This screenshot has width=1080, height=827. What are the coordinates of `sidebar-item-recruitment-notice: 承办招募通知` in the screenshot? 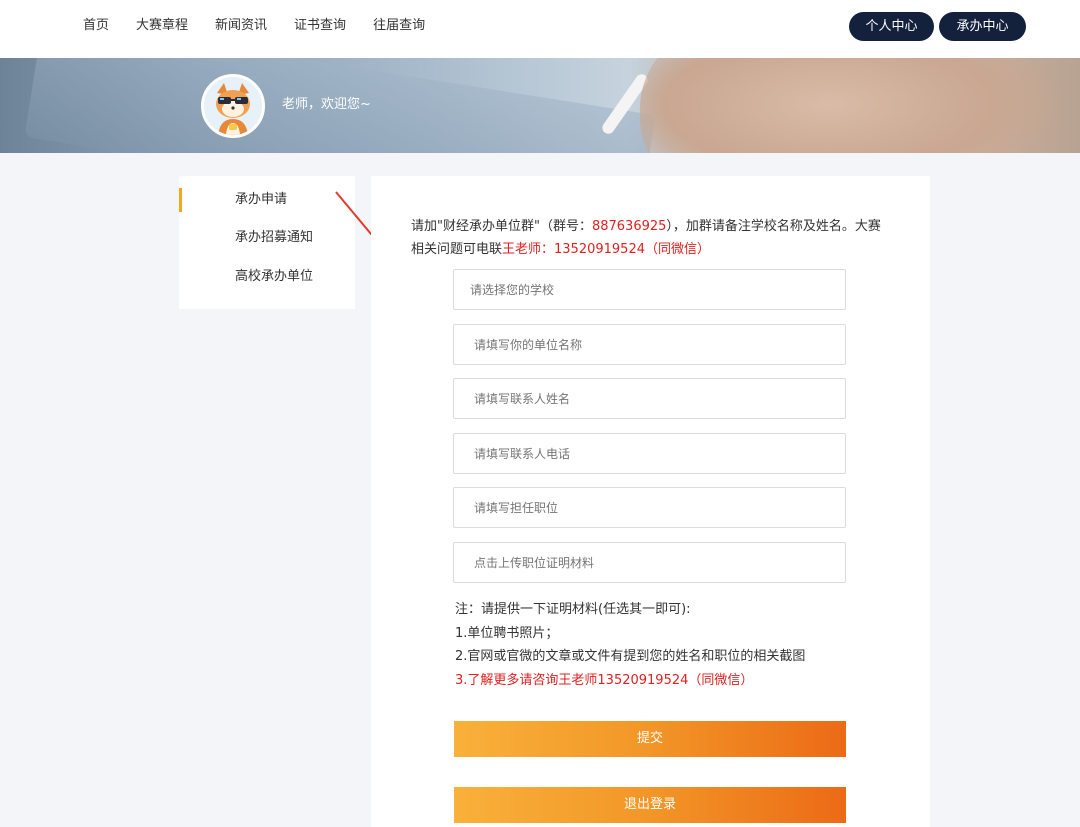 It's located at (267, 238).